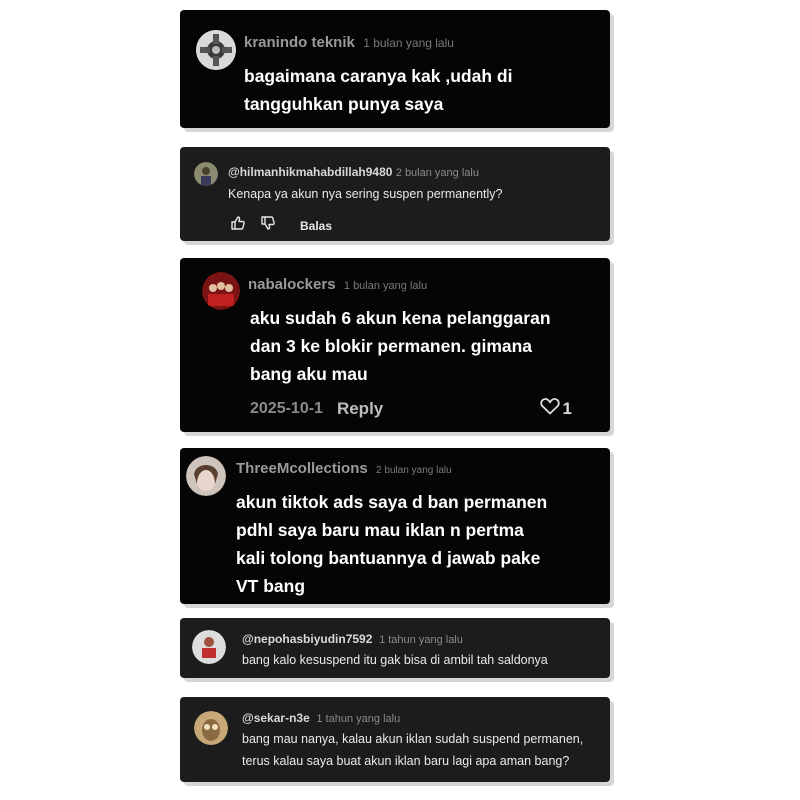 The image size is (800, 800). What do you see at coordinates (286, 408) in the screenshot?
I see `comment-date: 2025-10-1` at bounding box center [286, 408].